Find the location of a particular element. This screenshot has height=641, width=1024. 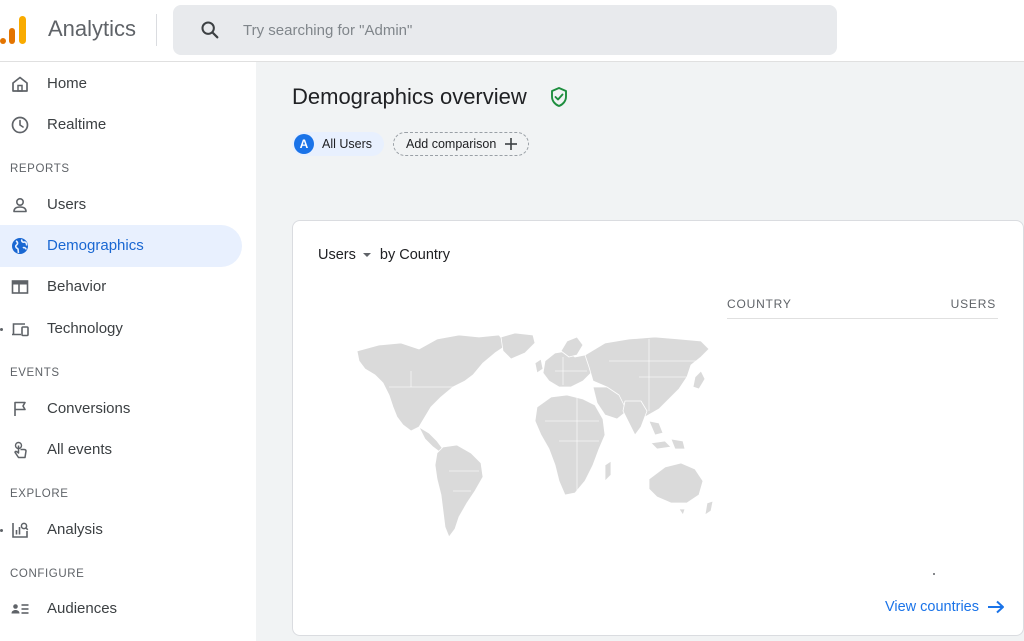

all-users-chip: A All Users is located at coordinates (338, 144).